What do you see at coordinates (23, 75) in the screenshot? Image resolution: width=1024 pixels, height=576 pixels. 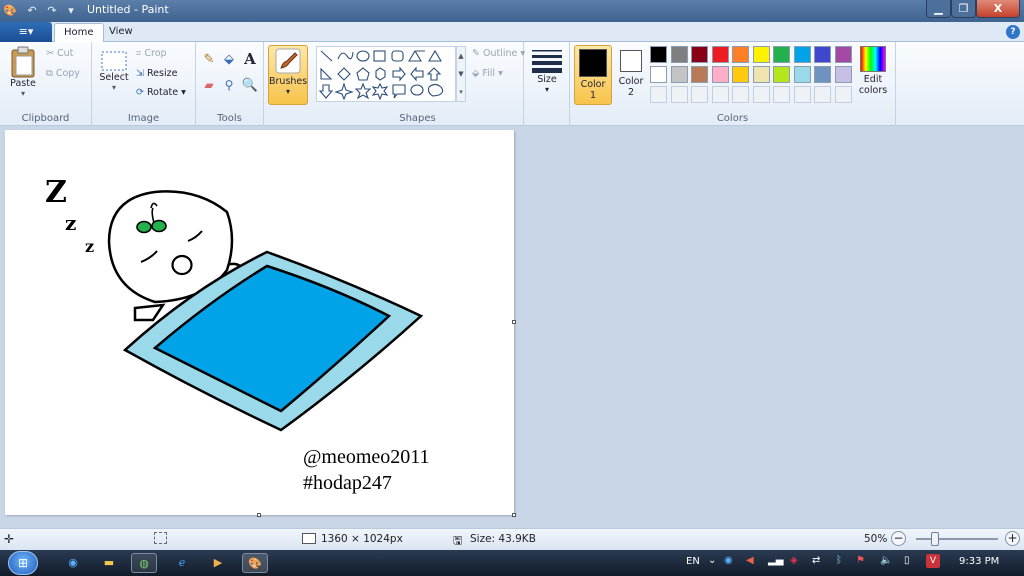 I see `paste-button: Paste ▾` at bounding box center [23, 75].